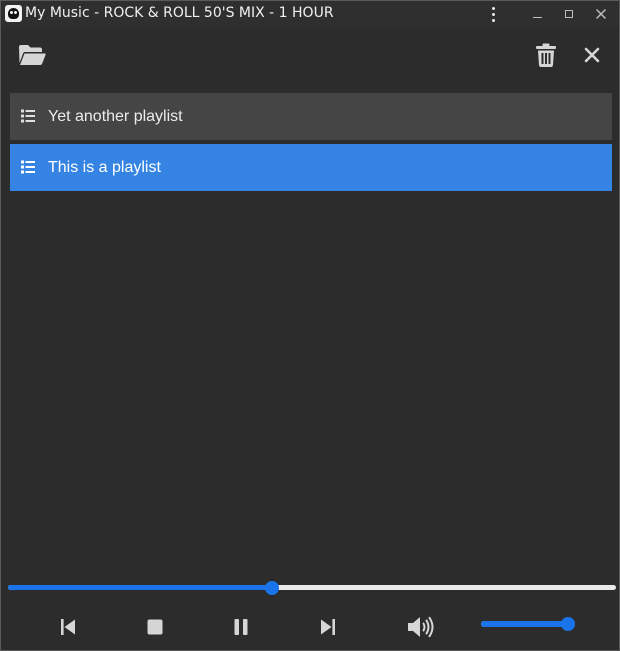  I want to click on stop-icon, so click(155, 627).